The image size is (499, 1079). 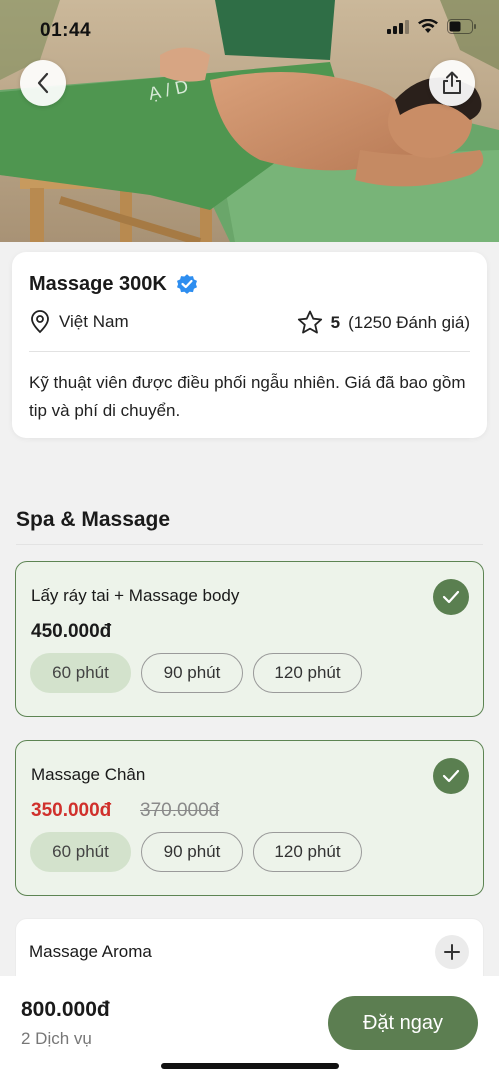 What do you see at coordinates (71, 631) in the screenshot?
I see `service-price: 450.000đ` at bounding box center [71, 631].